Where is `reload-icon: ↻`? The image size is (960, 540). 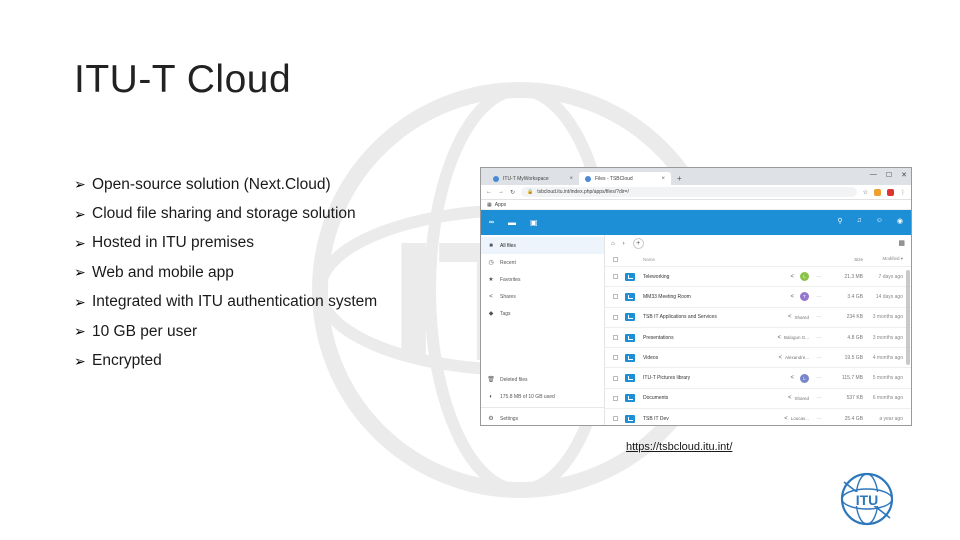
reload-icon: ↻ is located at coordinates (512, 192).